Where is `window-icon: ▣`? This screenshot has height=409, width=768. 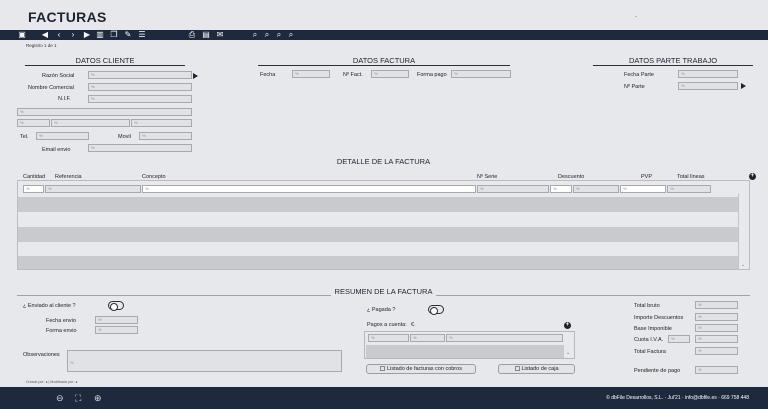
window-icon: ▣ is located at coordinates (22, 35).